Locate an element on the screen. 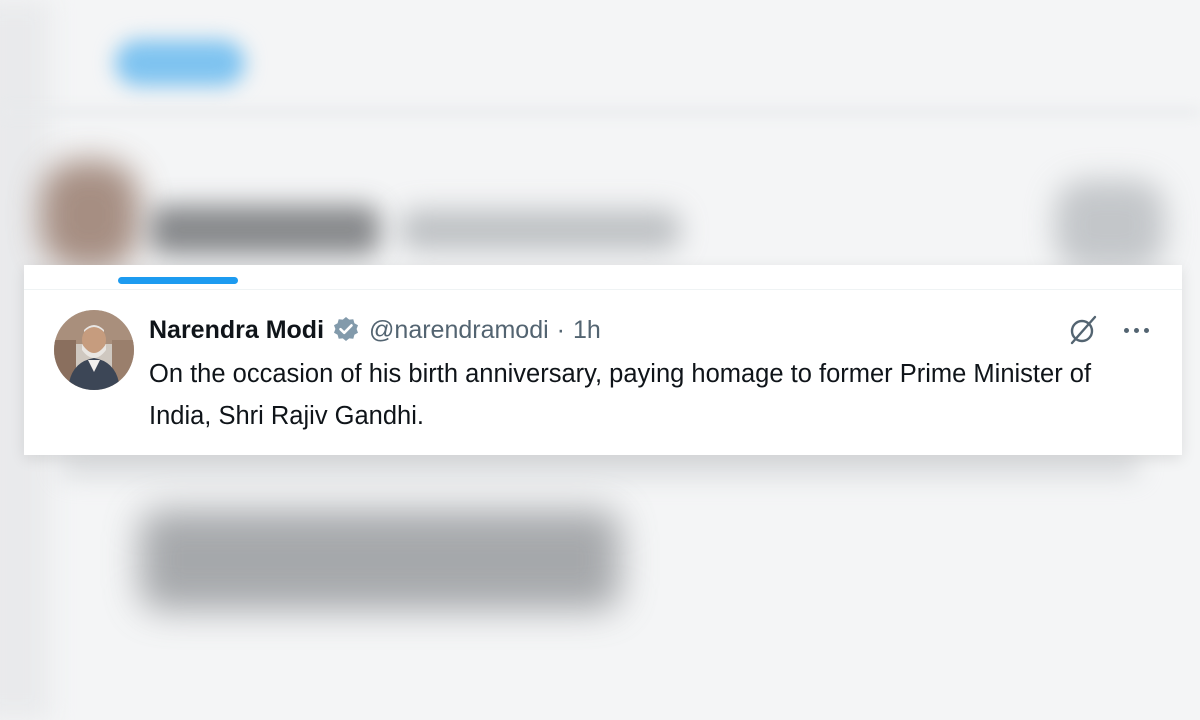 The image size is (1200, 720). active-tab-indicator is located at coordinates (178, 280).